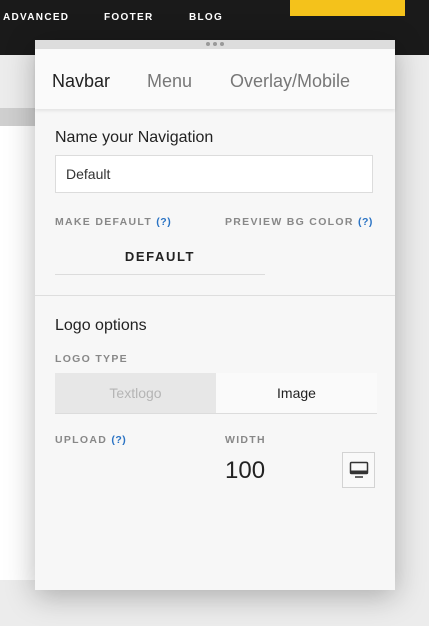 This screenshot has height=626, width=429. Describe the element at coordinates (134, 137) in the screenshot. I see `navigation-name-heading: Name your Navigation` at that location.